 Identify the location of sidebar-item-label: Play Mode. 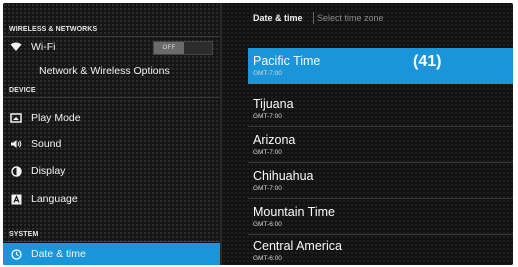
(56, 118).